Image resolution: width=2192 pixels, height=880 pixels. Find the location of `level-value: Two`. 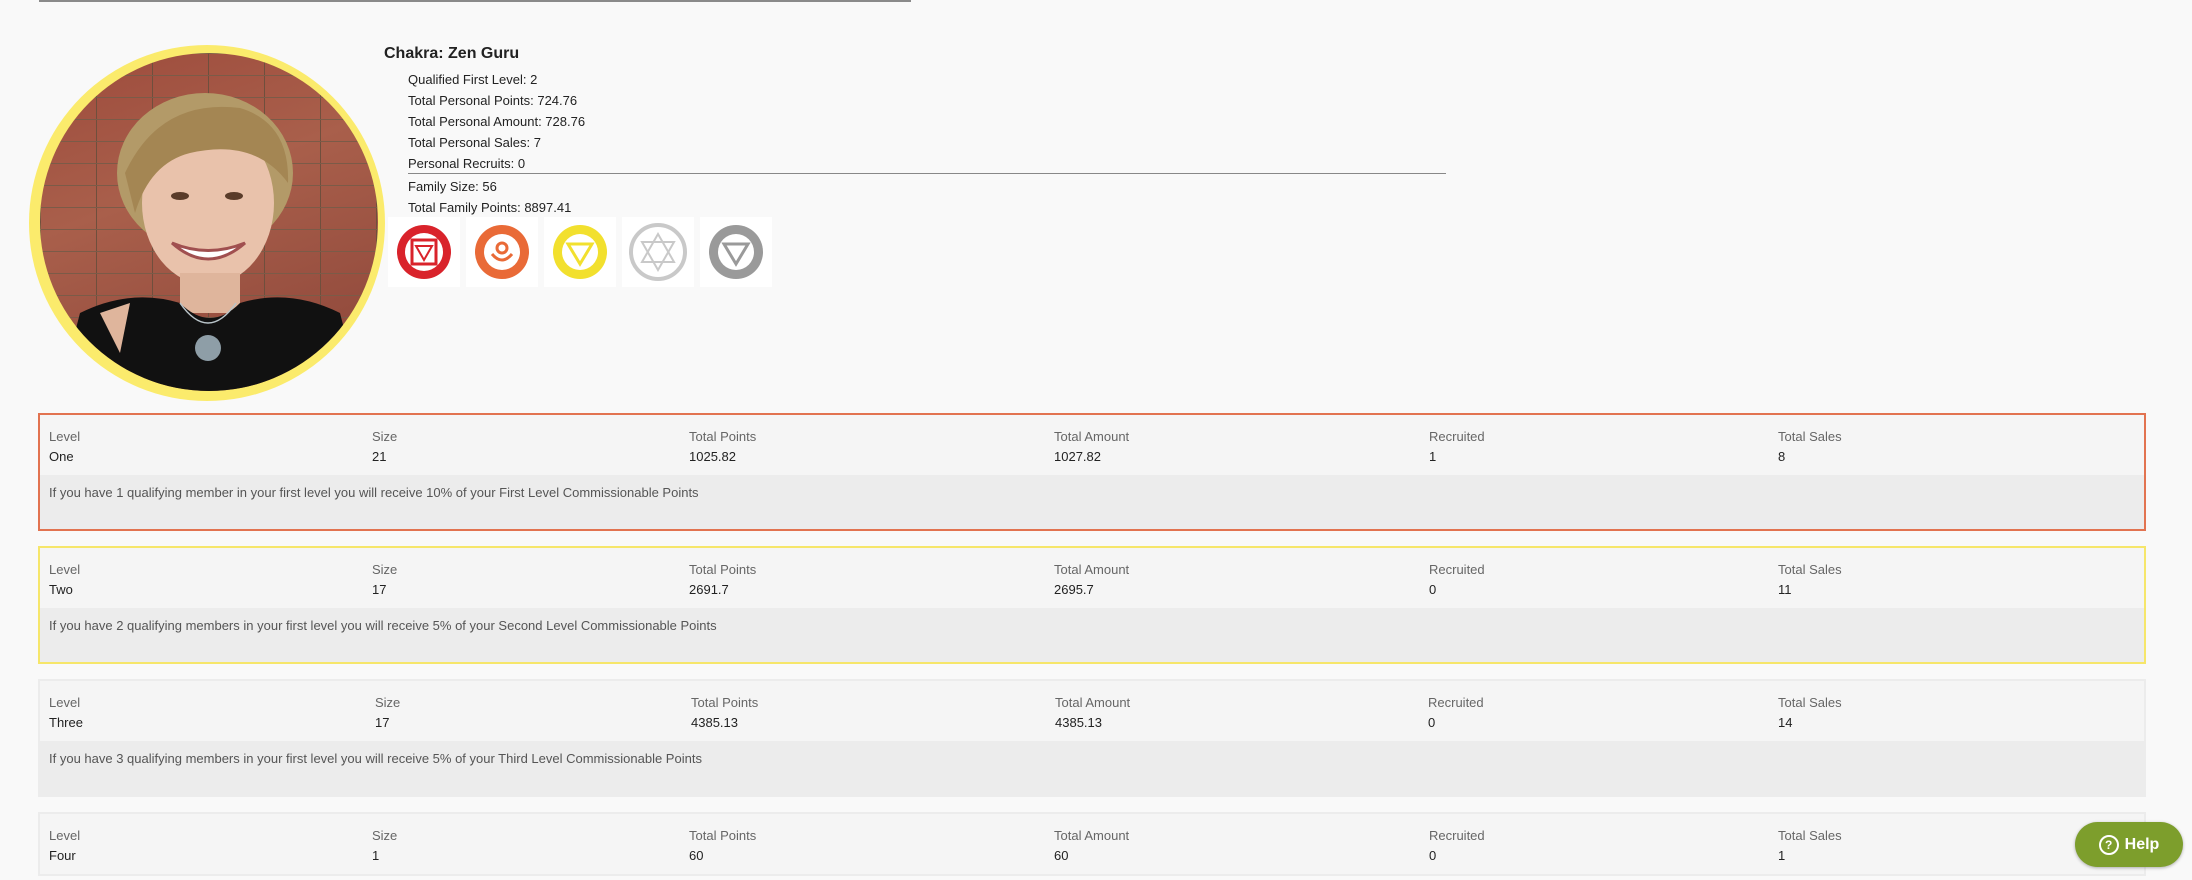

level-value: Two is located at coordinates (61, 589).